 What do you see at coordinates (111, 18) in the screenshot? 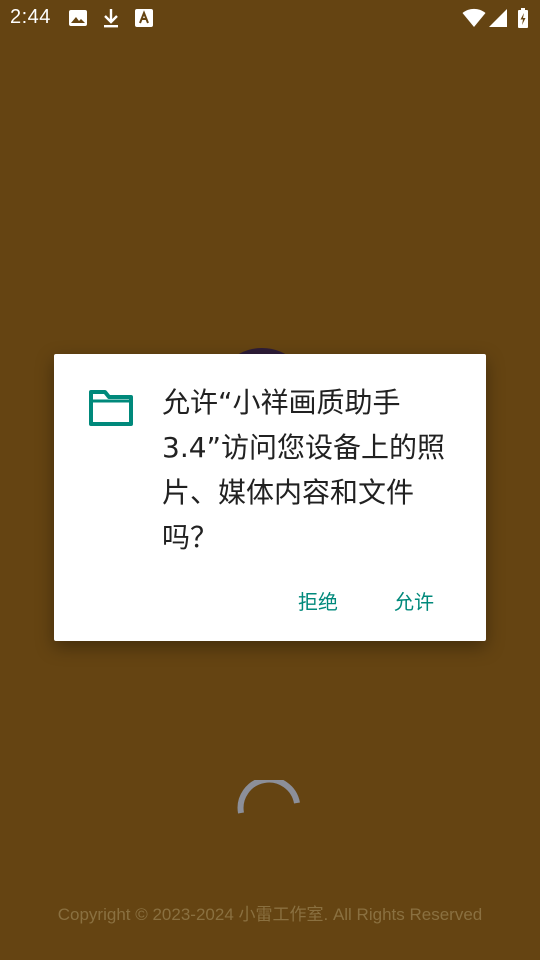
I see `download-icon` at bounding box center [111, 18].